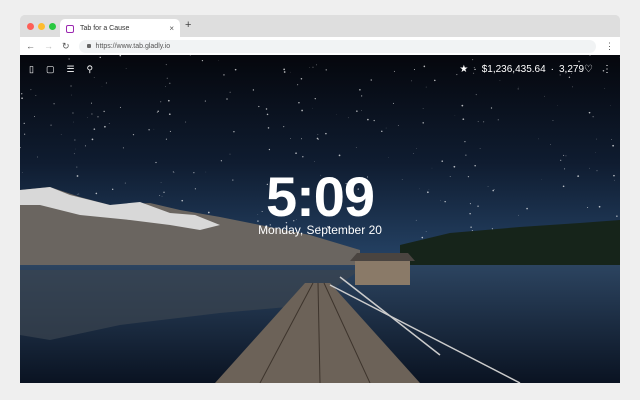 This screenshot has height=400, width=640. What do you see at coordinates (30, 26) in the screenshot?
I see `close-window-button` at bounding box center [30, 26].